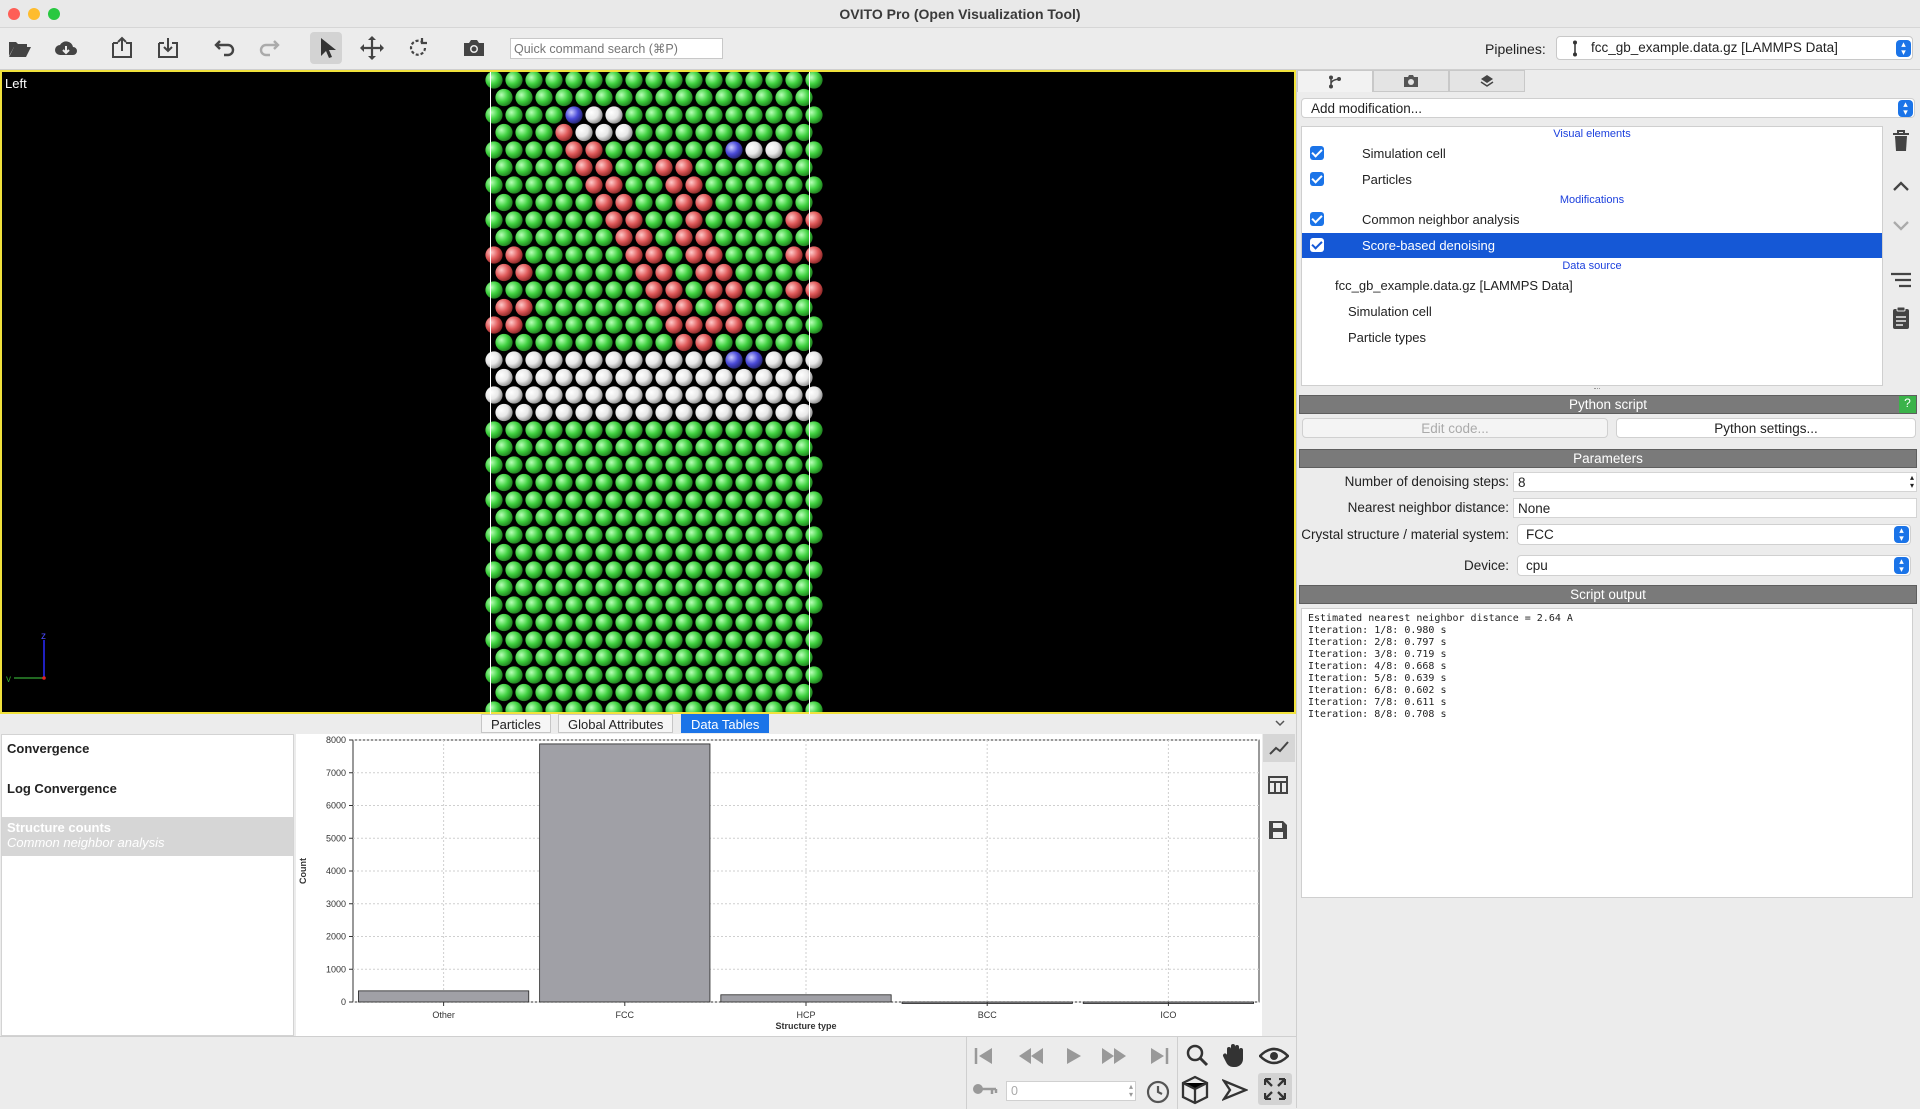  Describe the element at coordinates (20, 48) in the screenshot. I see `open-file-button` at that location.